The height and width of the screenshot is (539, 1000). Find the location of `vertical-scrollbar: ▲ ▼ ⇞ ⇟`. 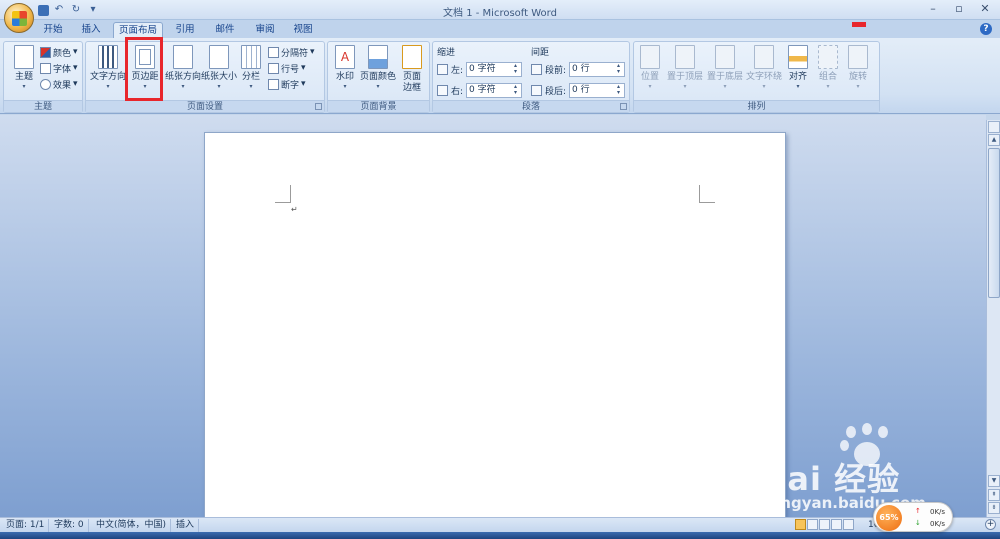

vertical-scrollbar: ▲ ▼ ⇞ ⇟ is located at coordinates (993, 318).